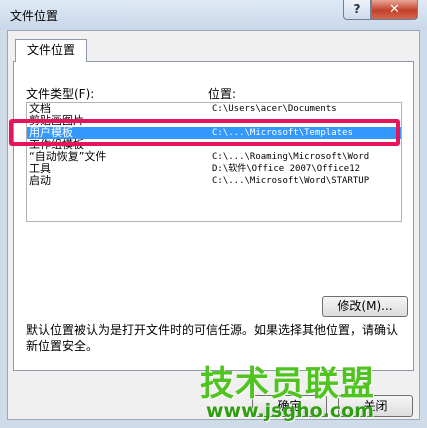  I want to click on list-item-type: 启动, so click(40, 180).